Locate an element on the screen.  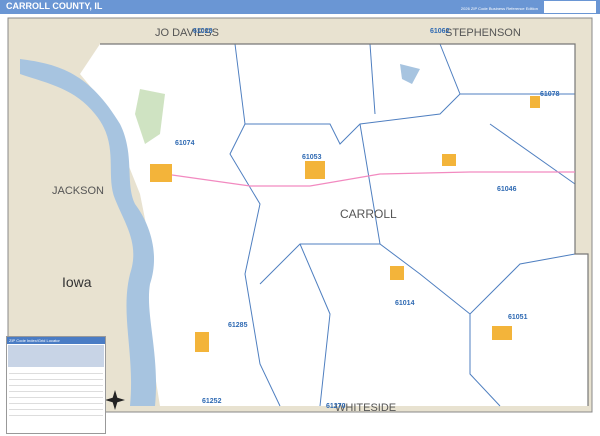
zip-label: 61270 is located at coordinates (336, 406).